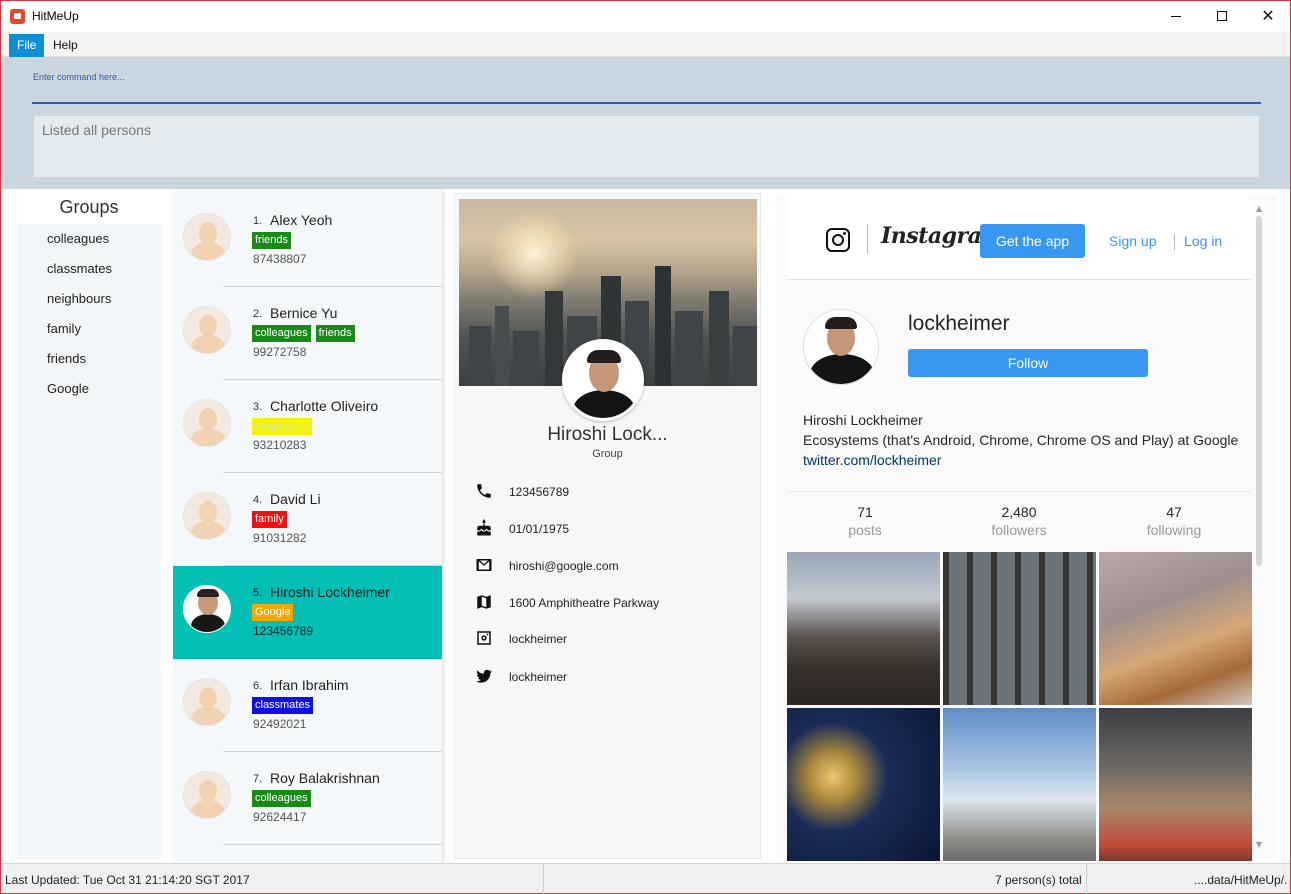  Describe the element at coordinates (89, 329) in the screenshot. I see `group-item-family: family` at that location.